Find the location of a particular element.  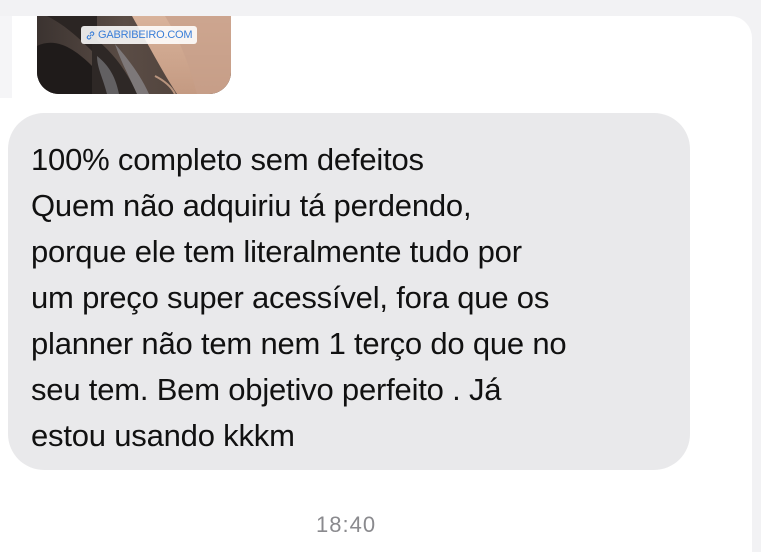

message-line: planner não tem nem 1 terço do que no is located at coordinates (299, 343).